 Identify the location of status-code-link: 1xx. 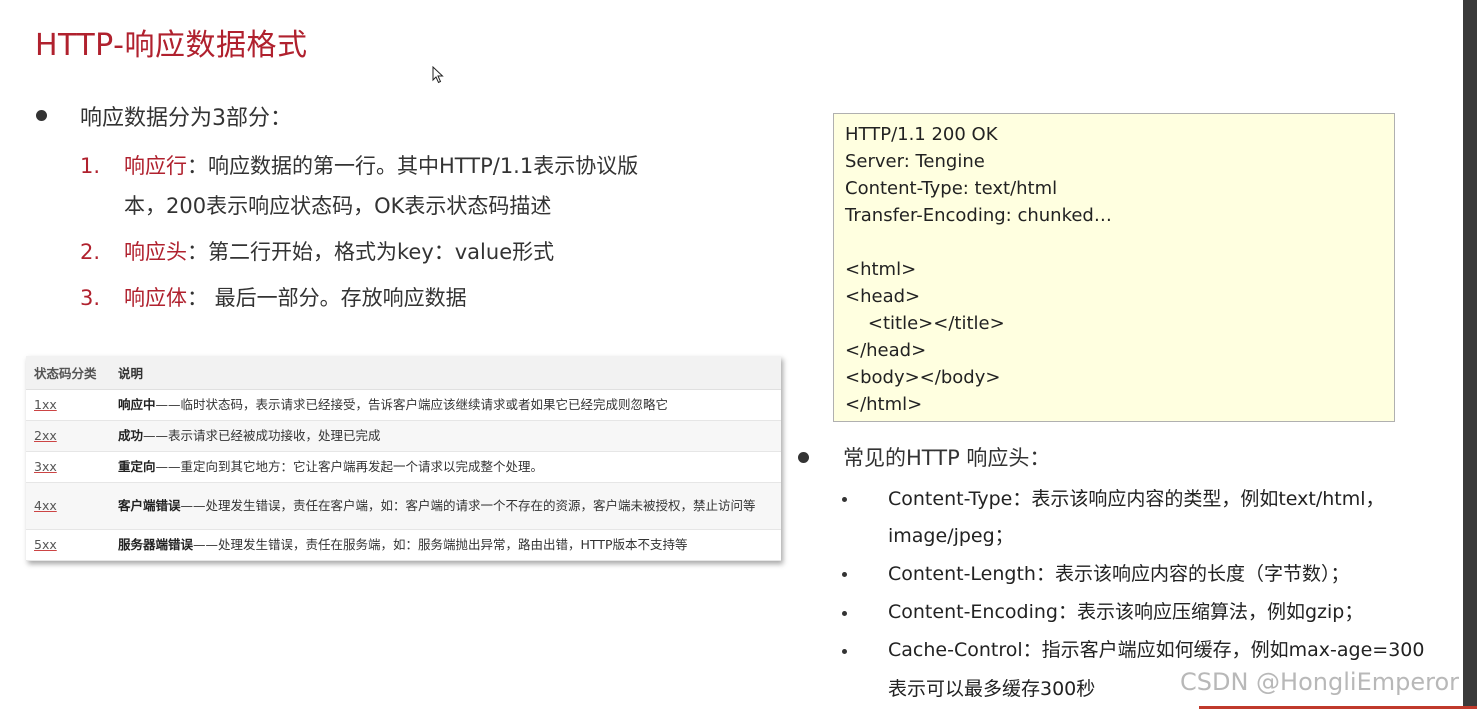
(45, 404).